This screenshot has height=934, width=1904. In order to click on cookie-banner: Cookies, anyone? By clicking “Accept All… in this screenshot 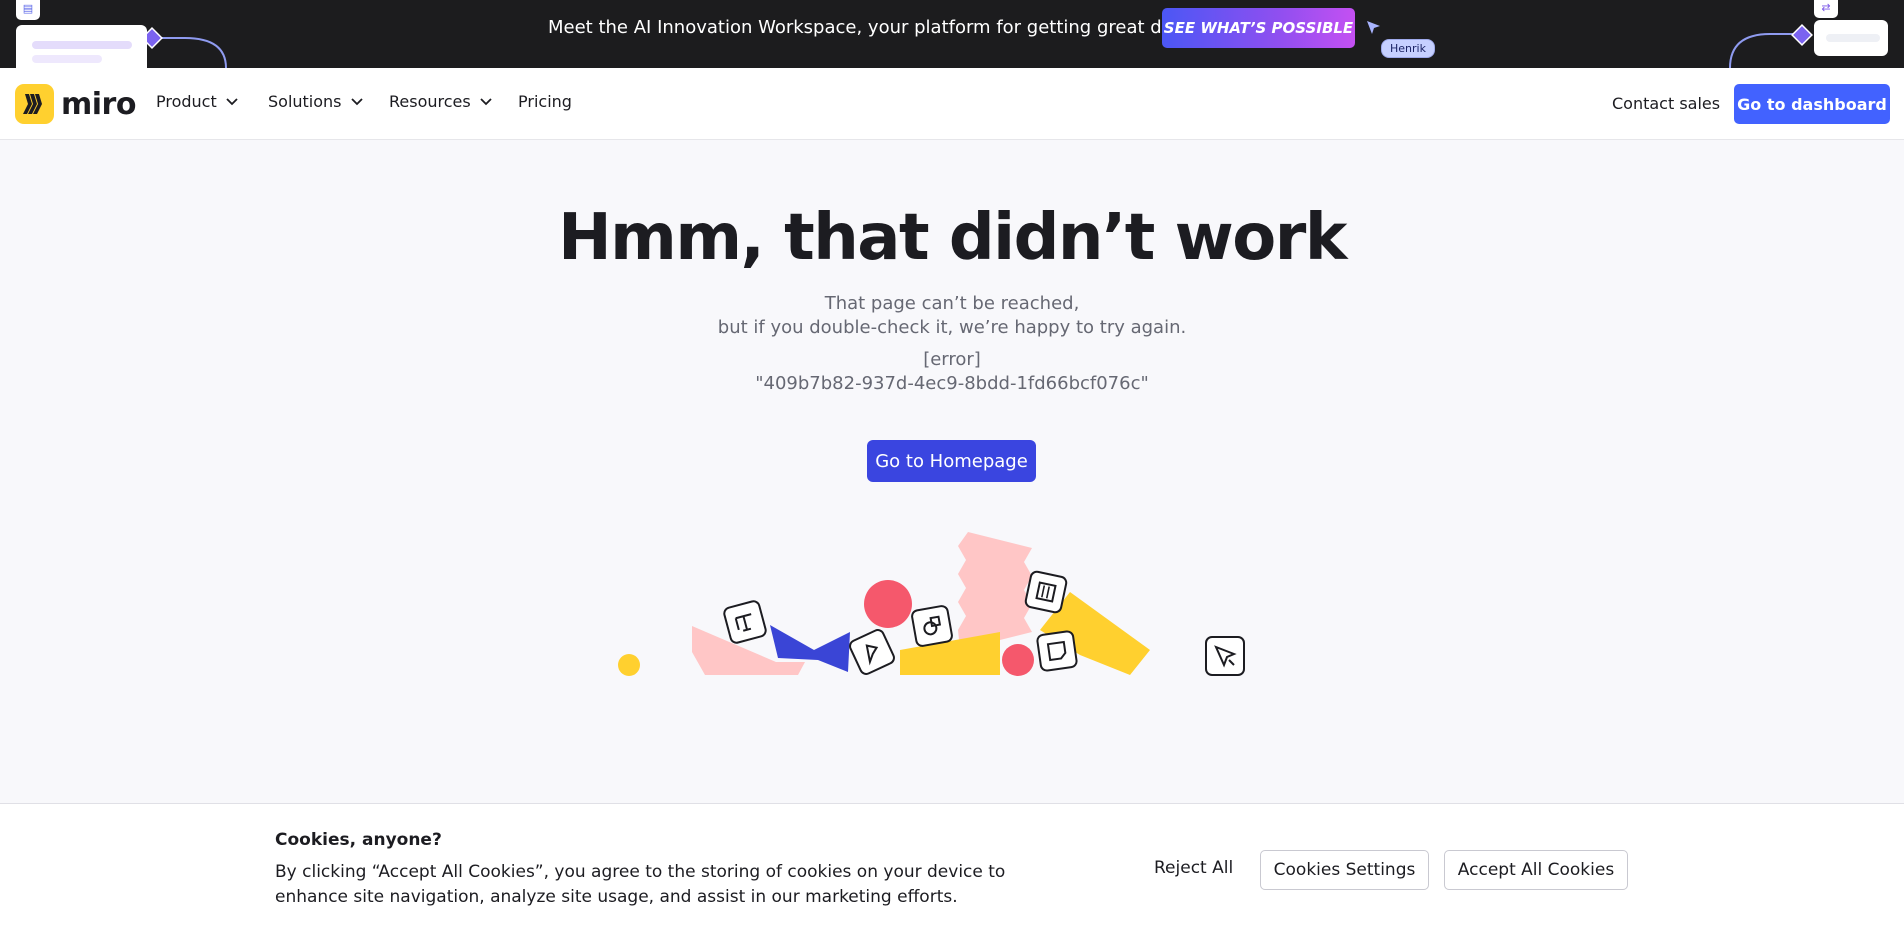, I will do `click(952, 868)`.